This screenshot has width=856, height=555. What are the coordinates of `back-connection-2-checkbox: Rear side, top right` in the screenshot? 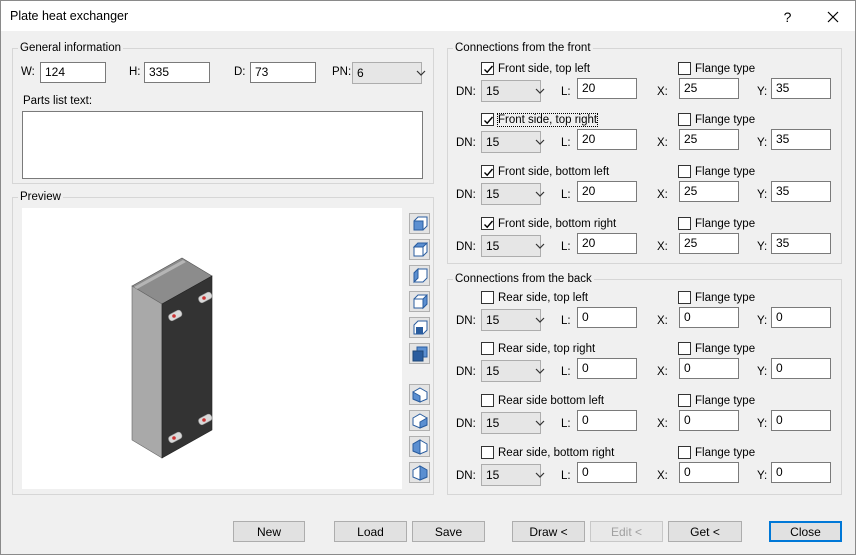 It's located at (538, 348).